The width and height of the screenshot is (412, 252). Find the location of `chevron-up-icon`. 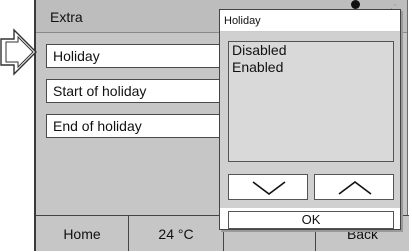

chevron-up-icon is located at coordinates (355, 188).